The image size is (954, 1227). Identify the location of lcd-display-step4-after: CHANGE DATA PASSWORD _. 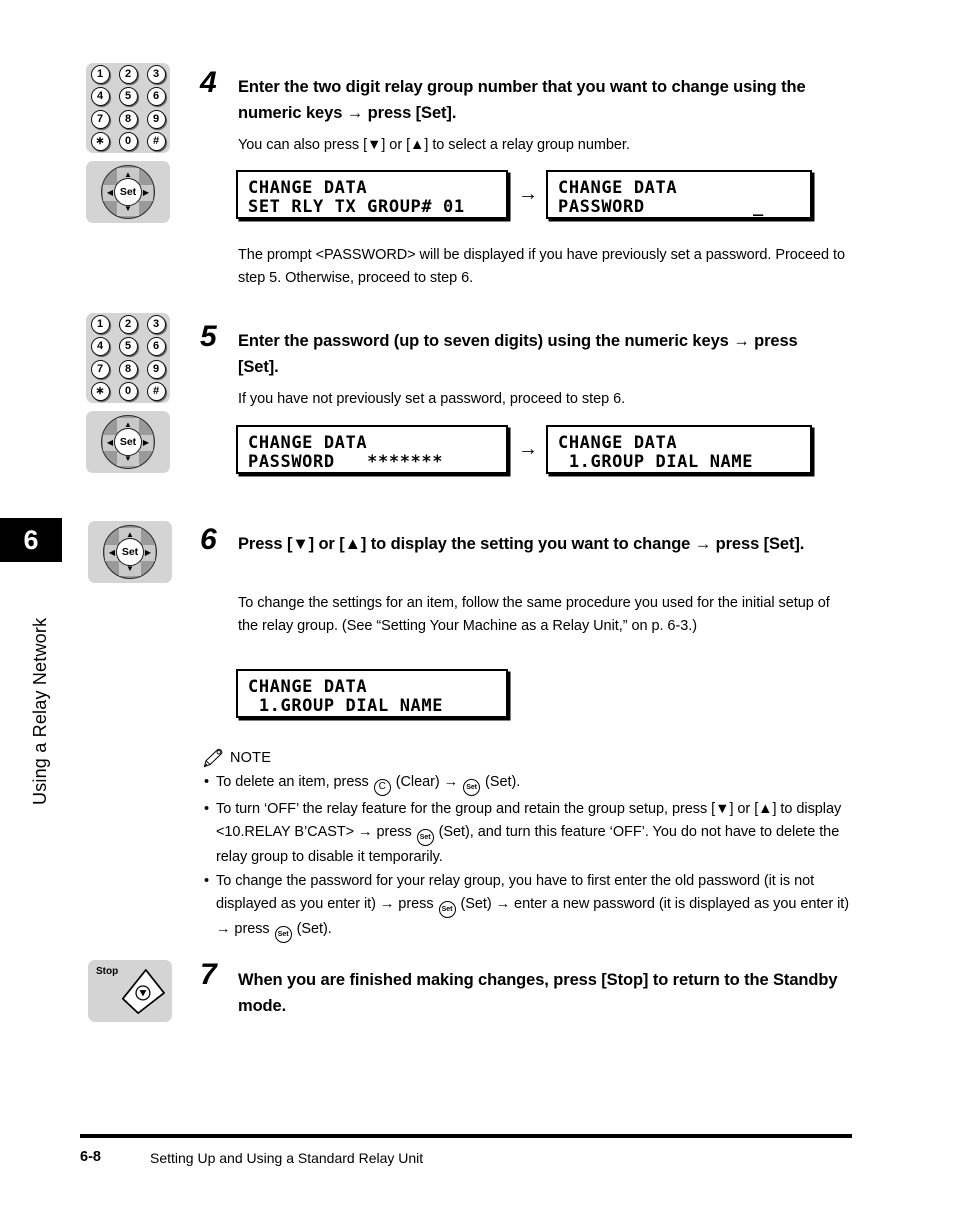
(679, 194).